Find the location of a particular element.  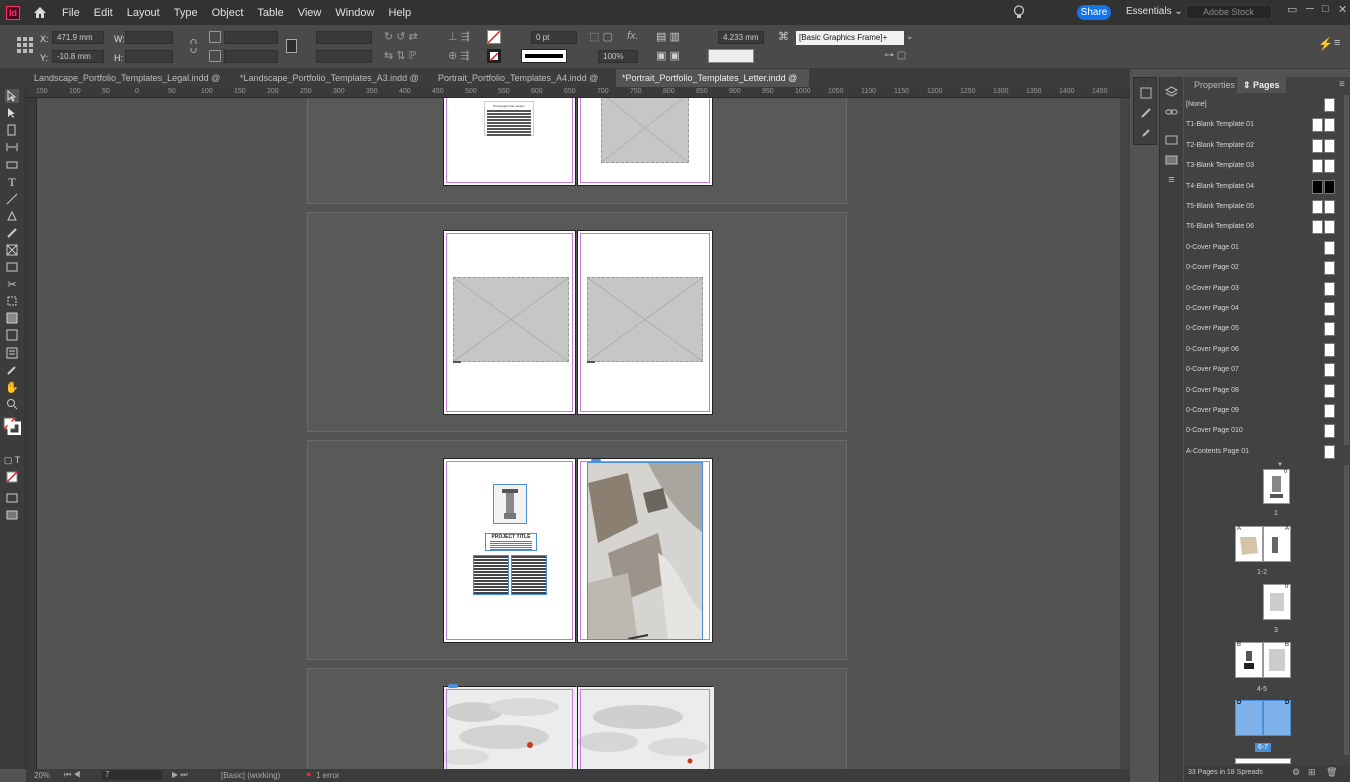

workspace-switcher: Essentials ⌄ is located at coordinates (1154, 11).